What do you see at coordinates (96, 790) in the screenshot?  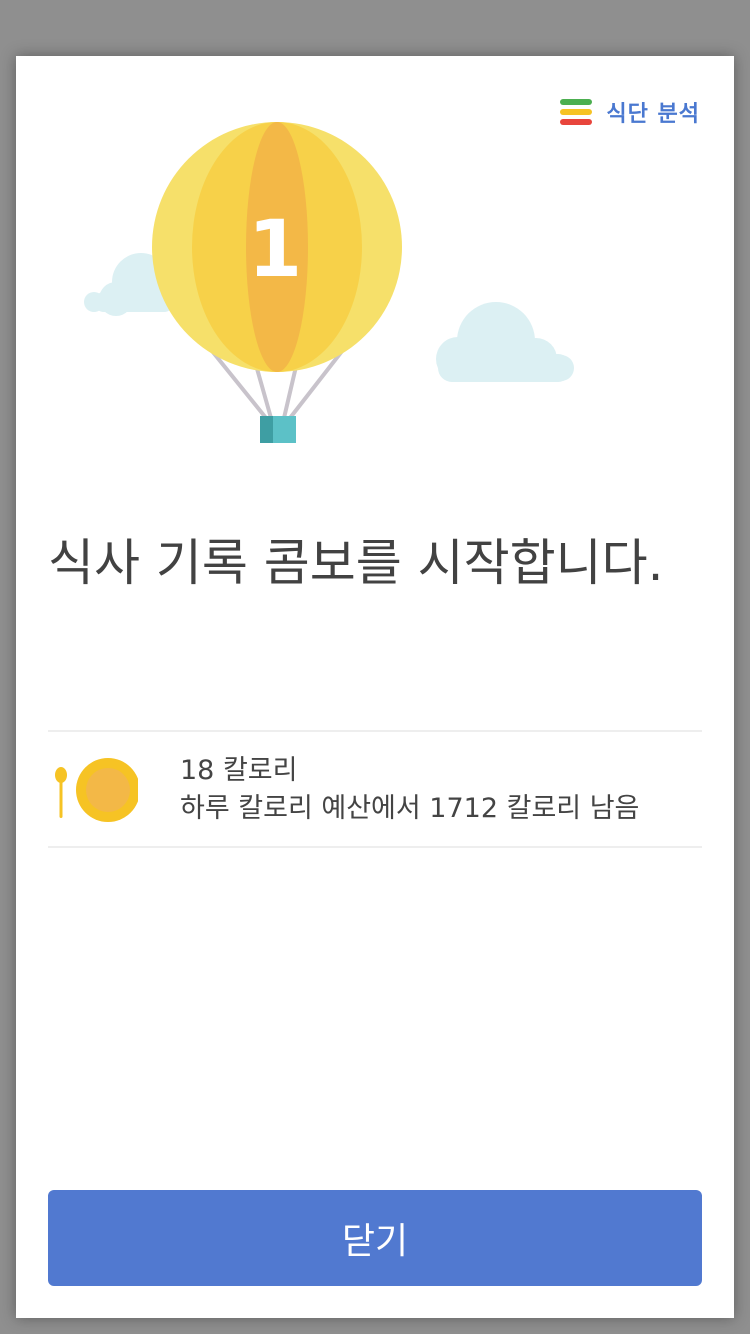 I see `plate-spoon-icon` at bounding box center [96, 790].